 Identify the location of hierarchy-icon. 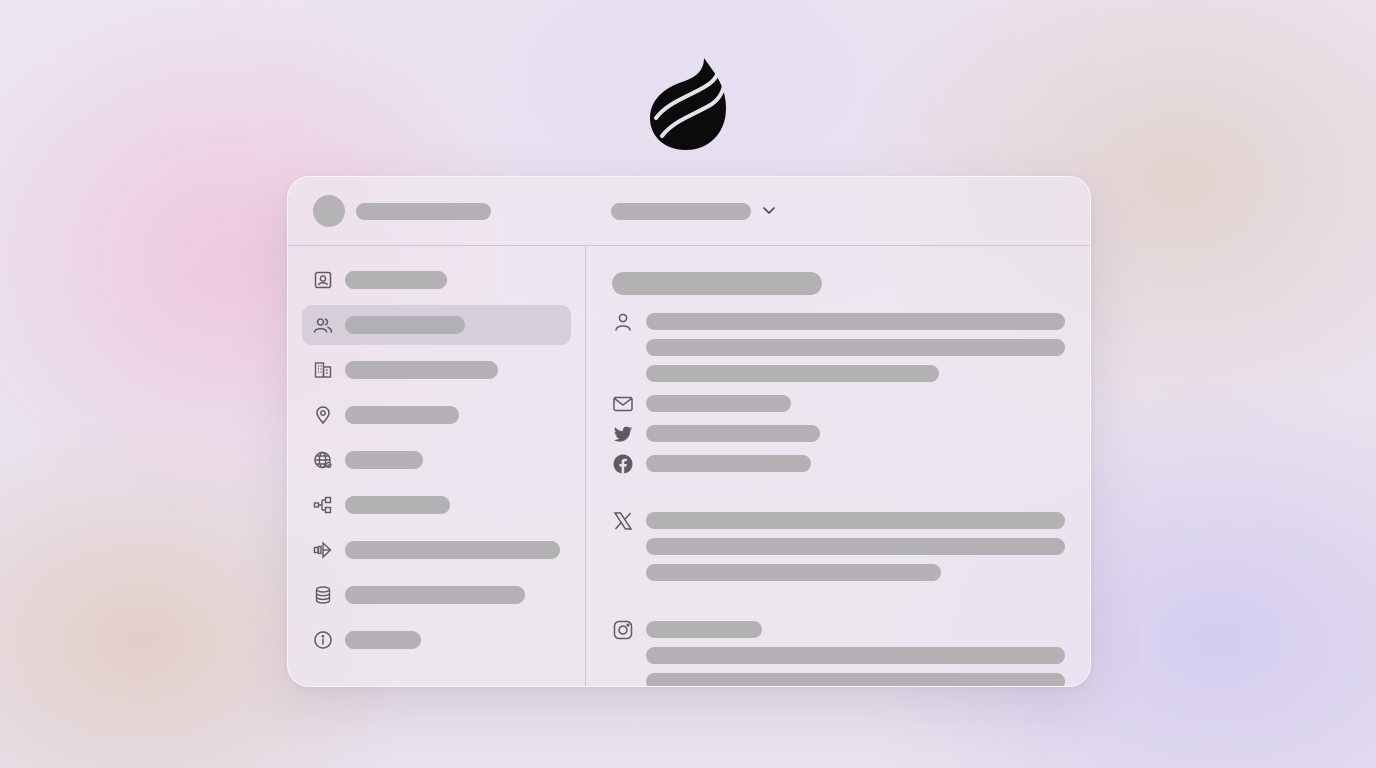
(323, 505).